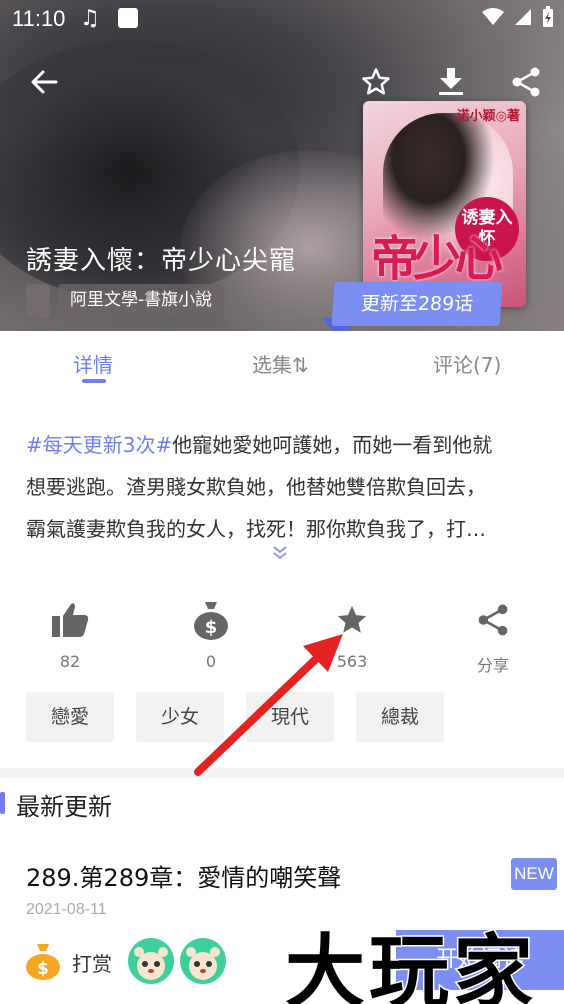 The width and height of the screenshot is (564, 1004). I want to click on collect-button: 563, so click(352, 635).